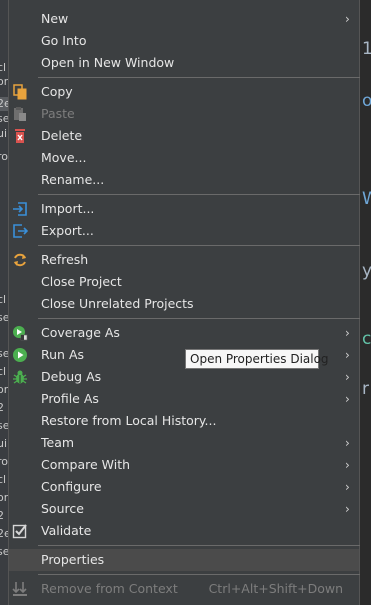 This screenshot has width=371, height=605. Describe the element at coordinates (184, 92) in the screenshot. I see `menu-item-copy: Copy` at that location.